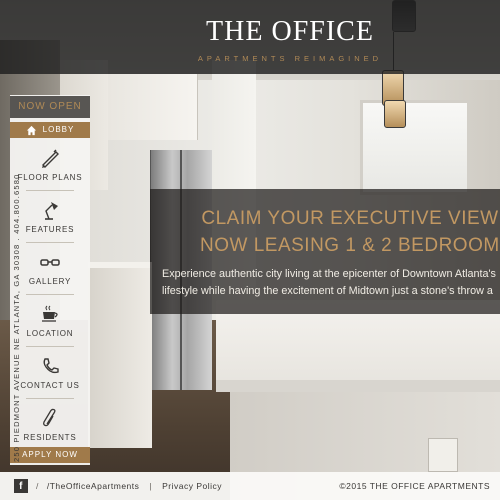 The height and width of the screenshot is (500, 500). Describe the element at coordinates (50, 107) in the screenshot. I see `now-open-badge: NOW OPEN` at that location.